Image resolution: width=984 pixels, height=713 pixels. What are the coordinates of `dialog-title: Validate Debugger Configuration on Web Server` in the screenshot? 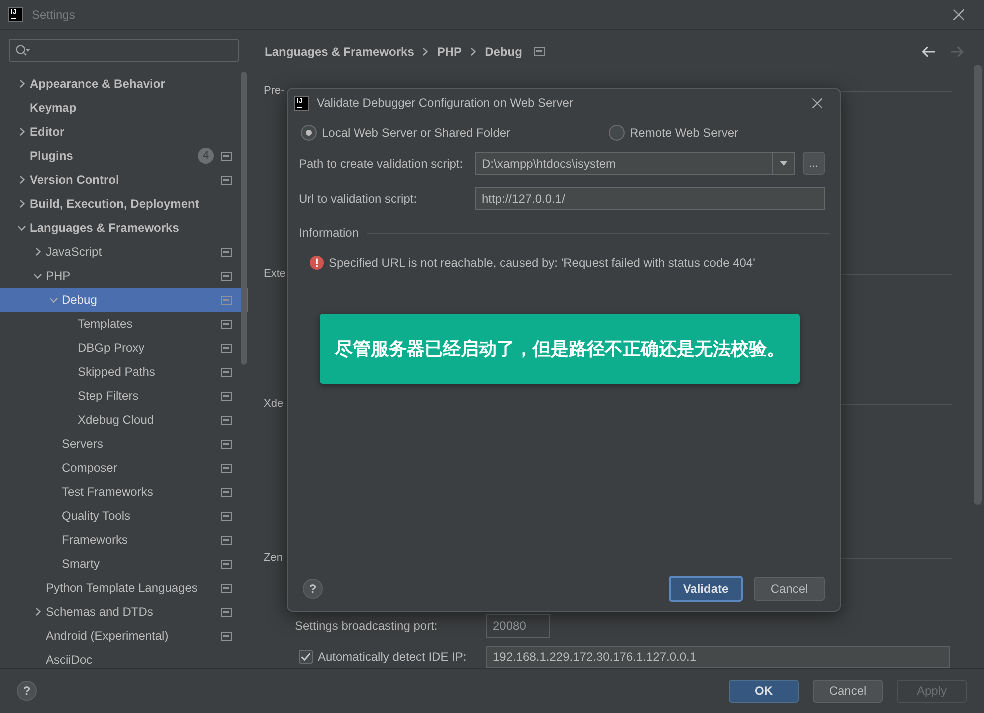 It's located at (445, 103).